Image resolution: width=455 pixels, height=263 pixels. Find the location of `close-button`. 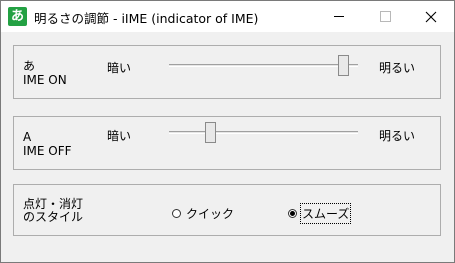

close-button is located at coordinates (431, 16).